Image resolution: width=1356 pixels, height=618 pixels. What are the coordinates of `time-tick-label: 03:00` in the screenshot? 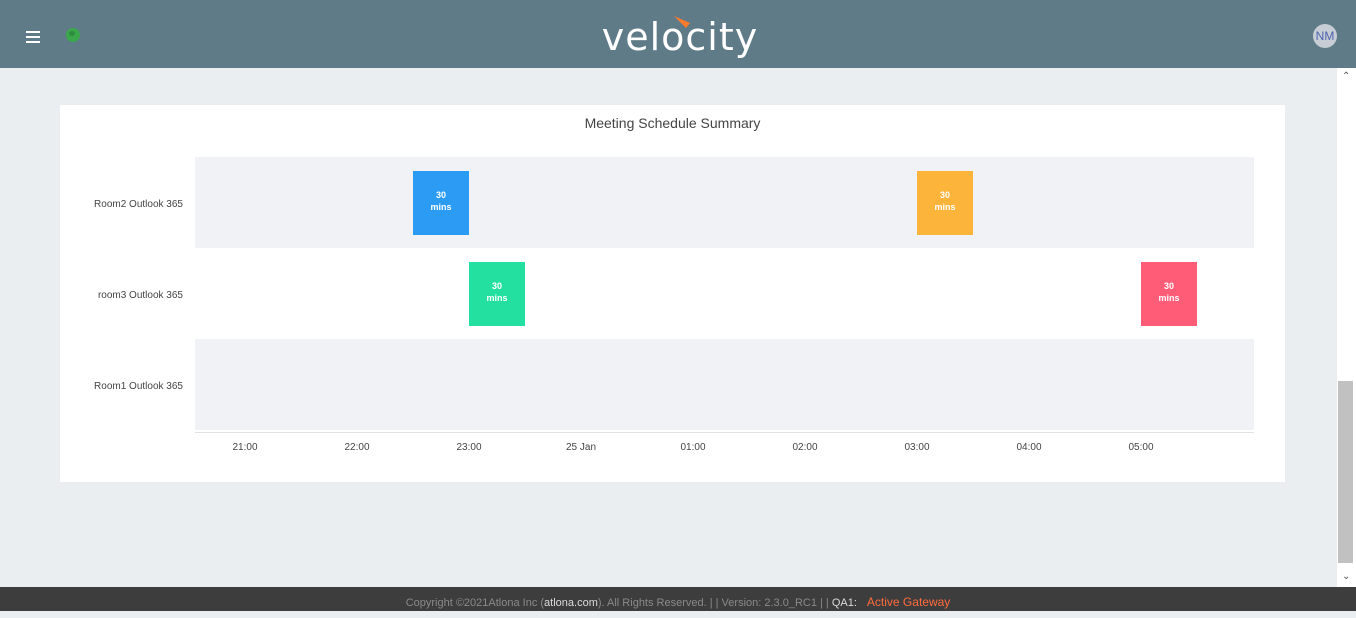 It's located at (917, 447).